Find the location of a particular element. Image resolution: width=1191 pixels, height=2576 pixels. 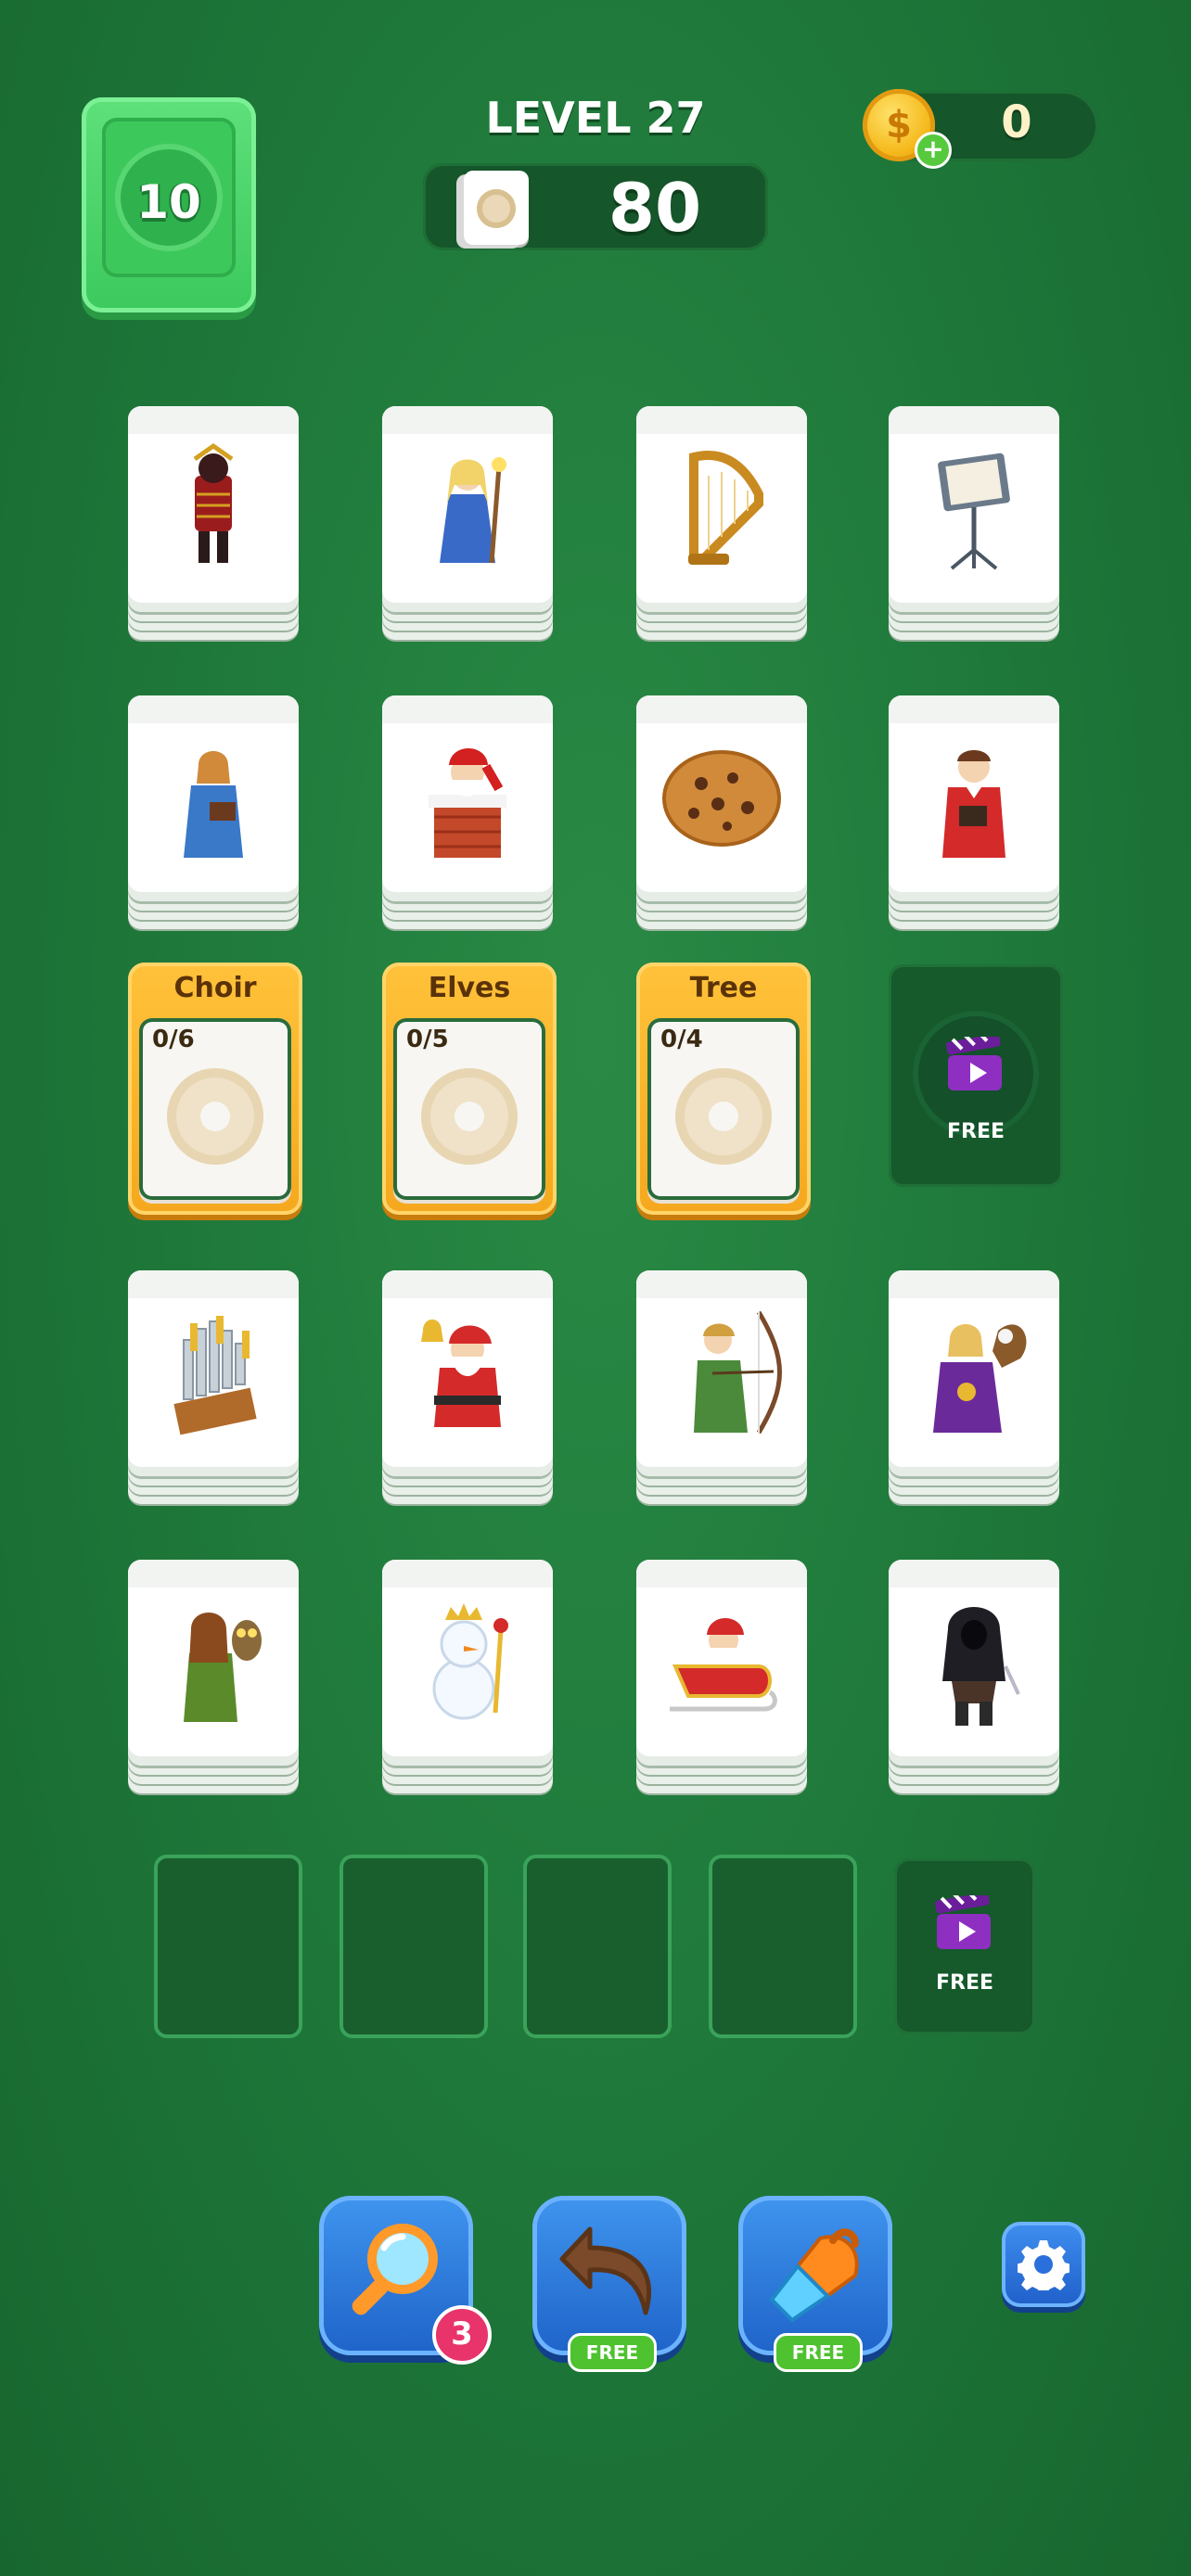

card-icon is located at coordinates (497, 208).